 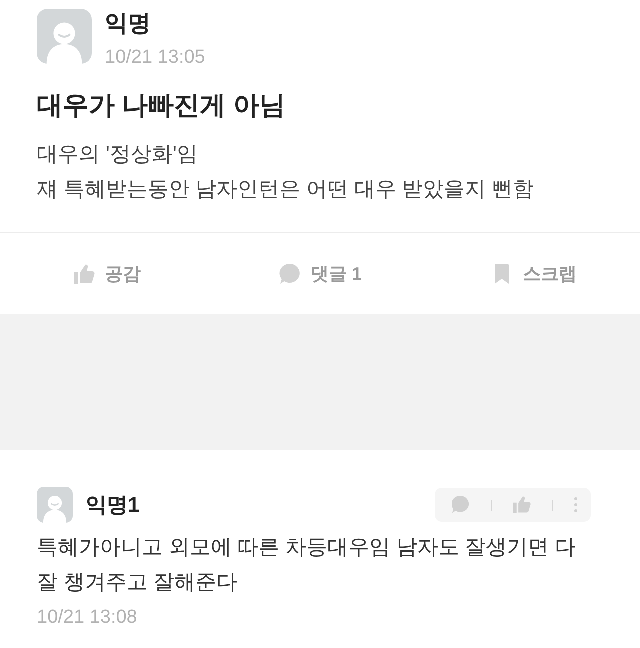 What do you see at coordinates (533, 274) in the screenshot?
I see `scrap-button: 스크랩` at bounding box center [533, 274].